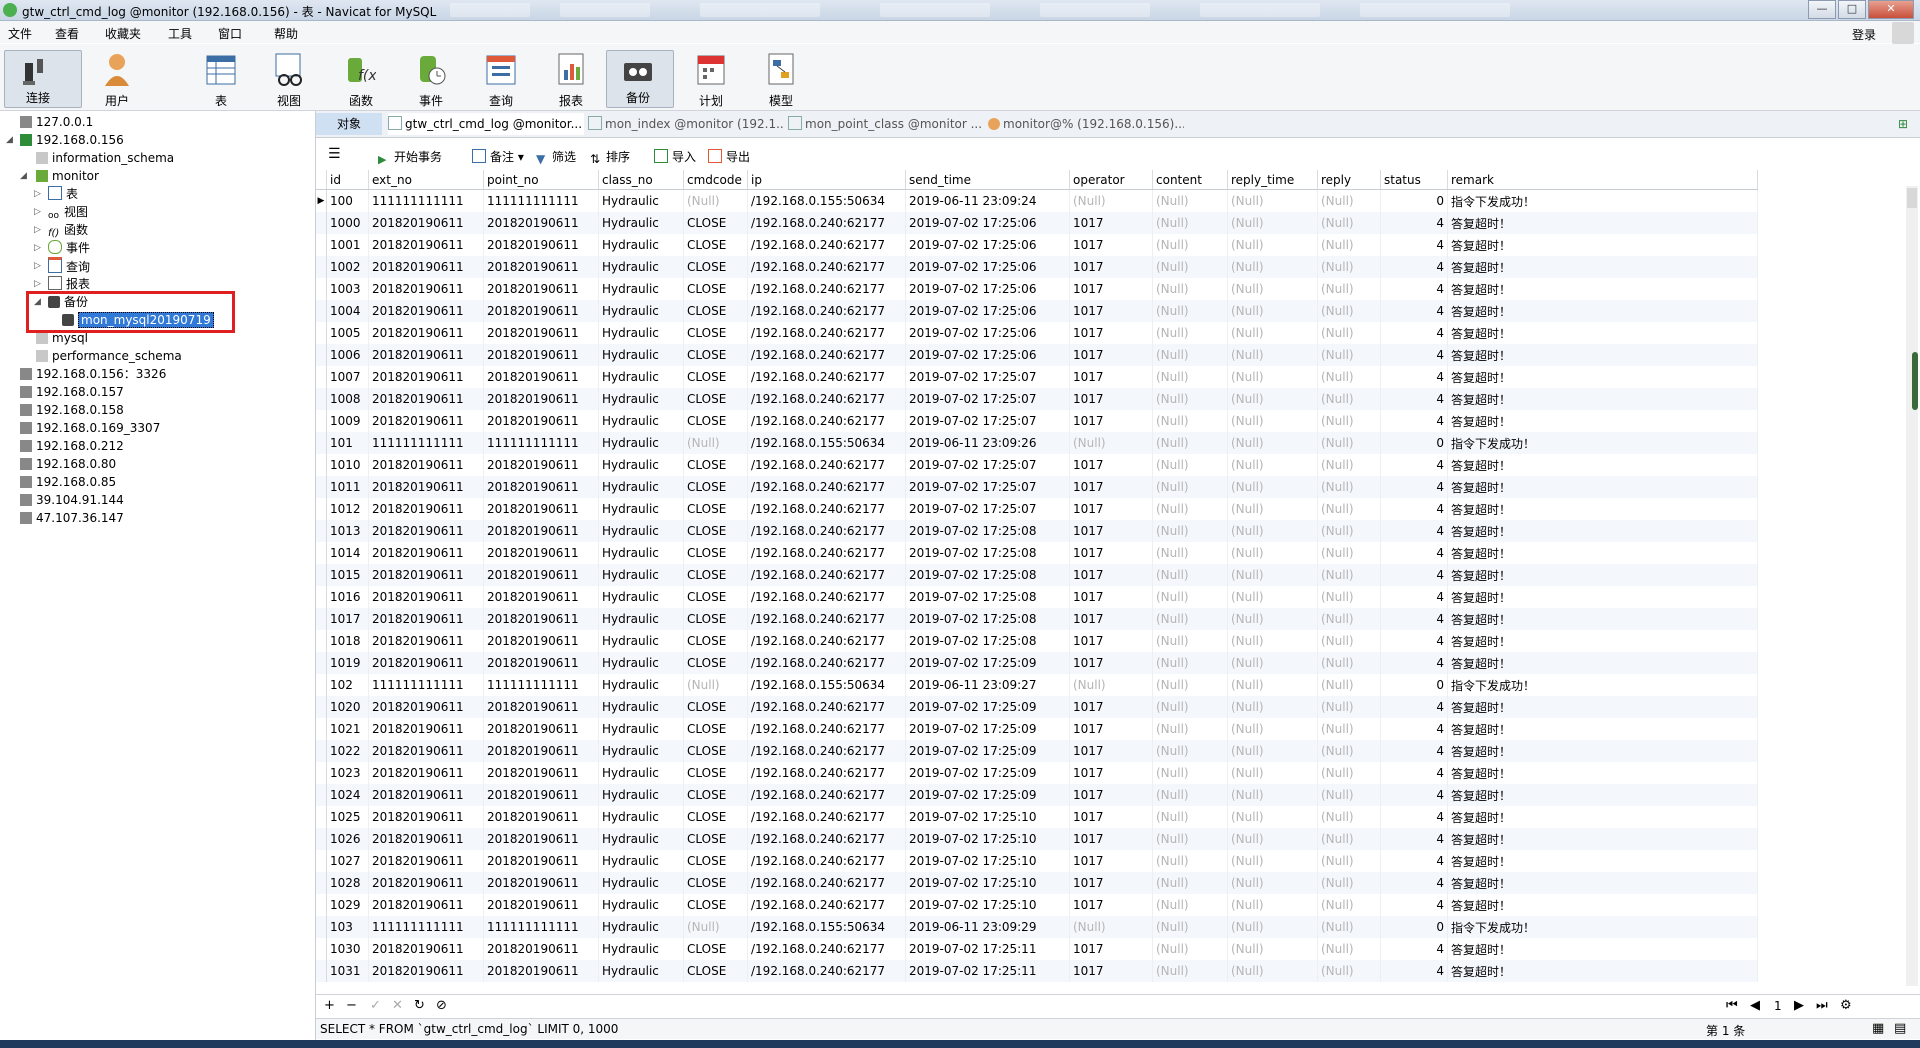 The image size is (1920, 1048). What do you see at coordinates (1755, 1005) in the screenshot?
I see `prev-page-icon: ◀` at bounding box center [1755, 1005].